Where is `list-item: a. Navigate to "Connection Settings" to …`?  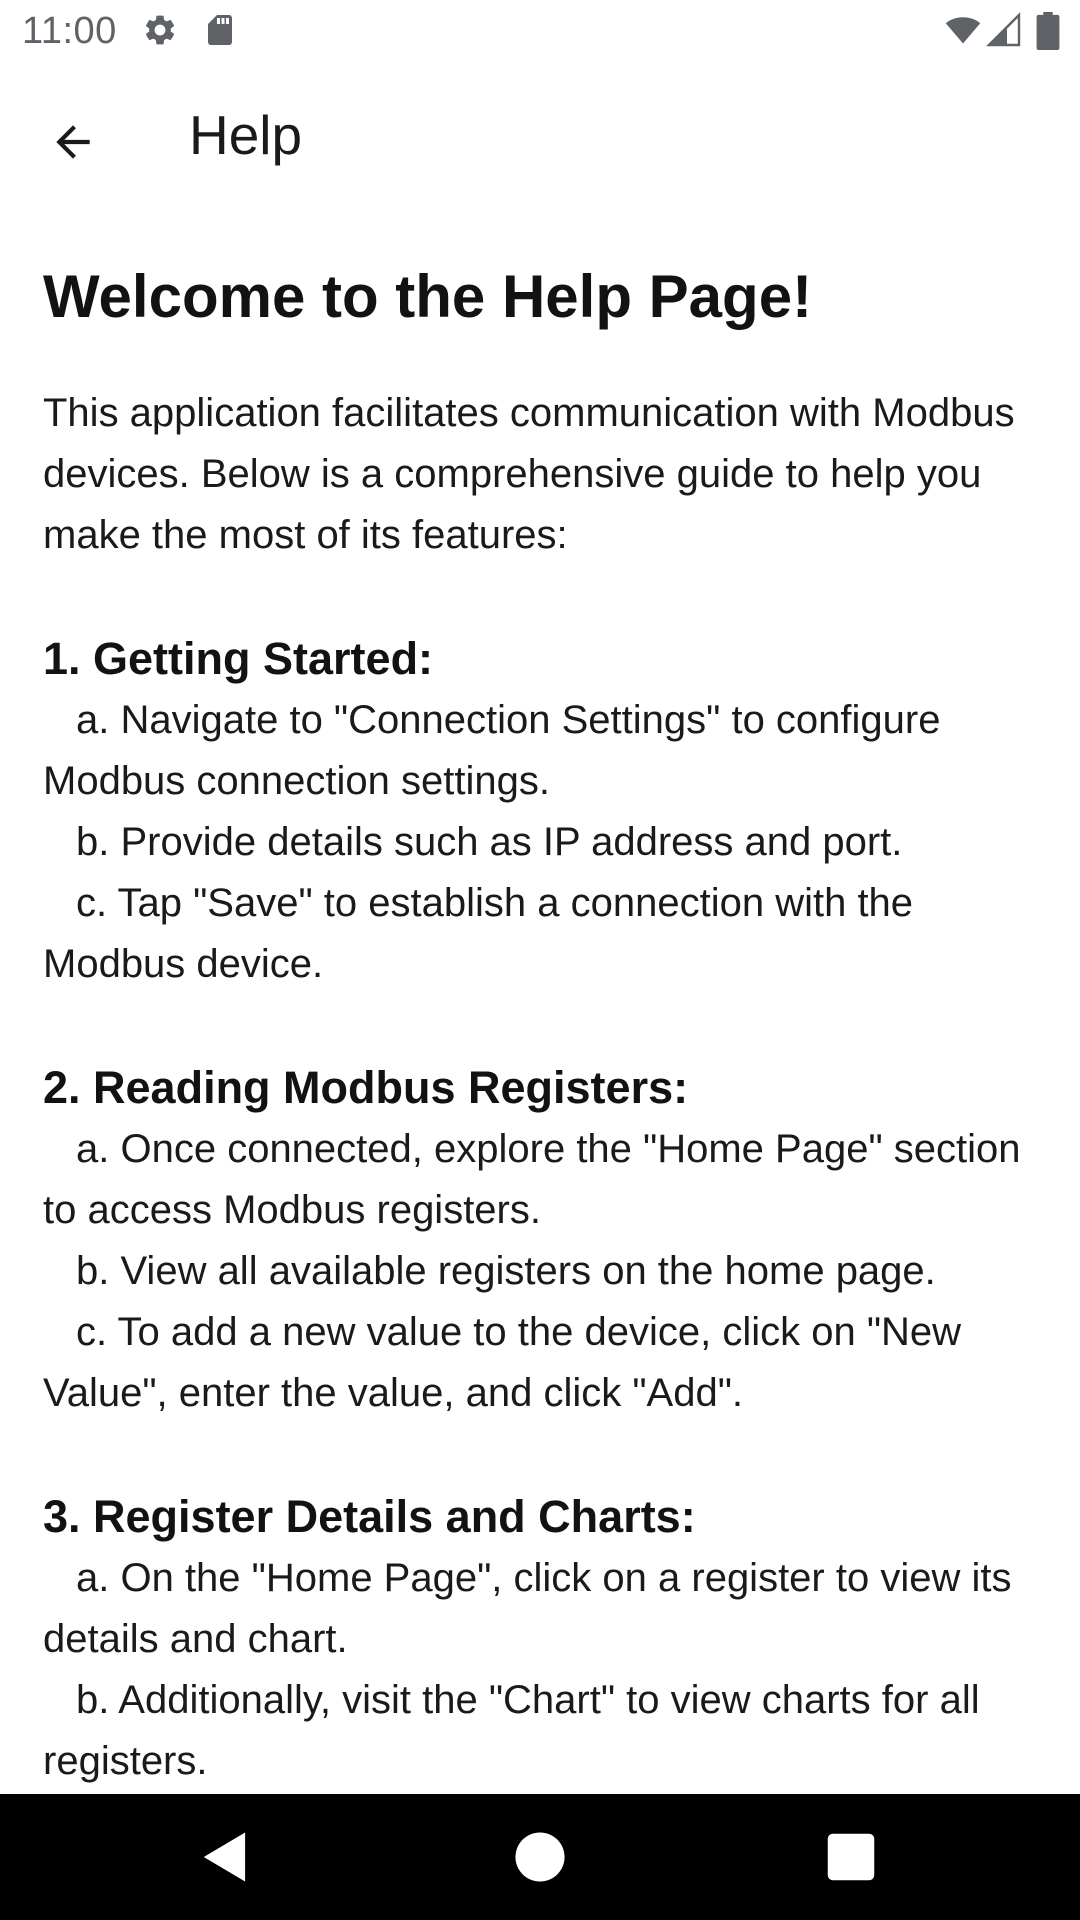
list-item: a. Navigate to "Connection Settings" to … is located at coordinates (492, 750).